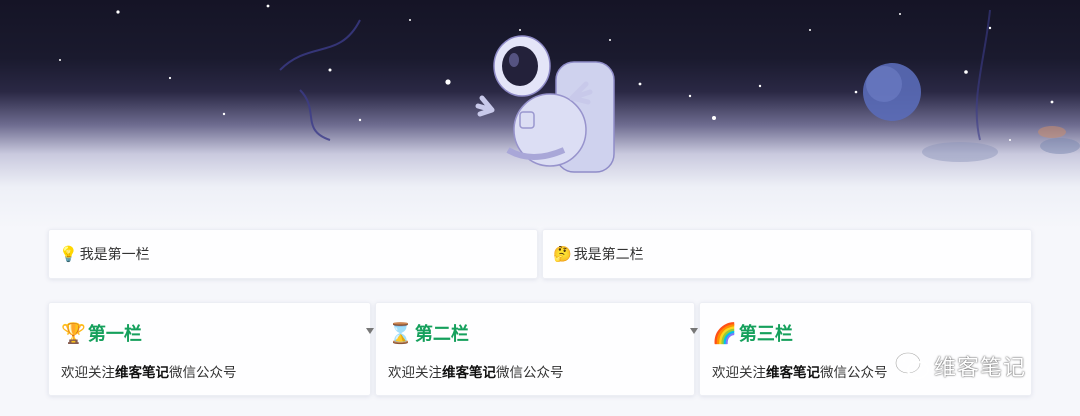  Describe the element at coordinates (724, 333) in the screenshot. I see `rainbow-icon: 🌈` at that location.